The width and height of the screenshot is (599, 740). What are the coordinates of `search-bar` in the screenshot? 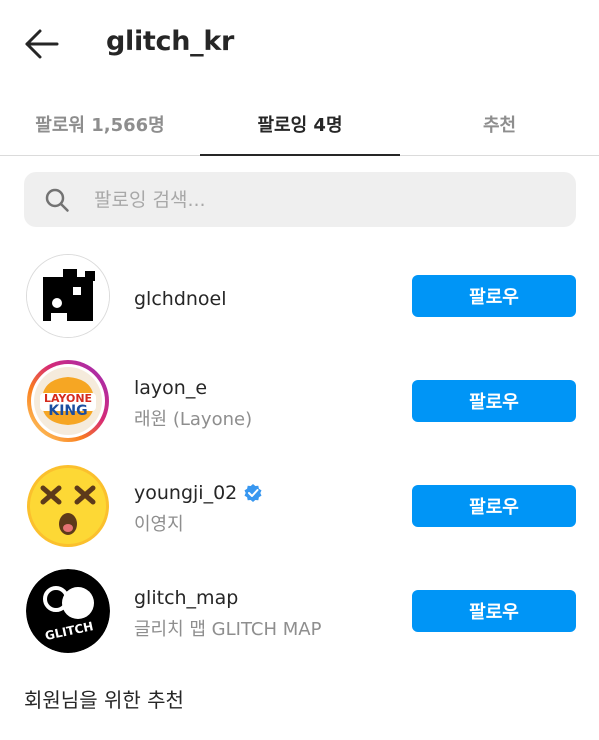 It's located at (300, 199).